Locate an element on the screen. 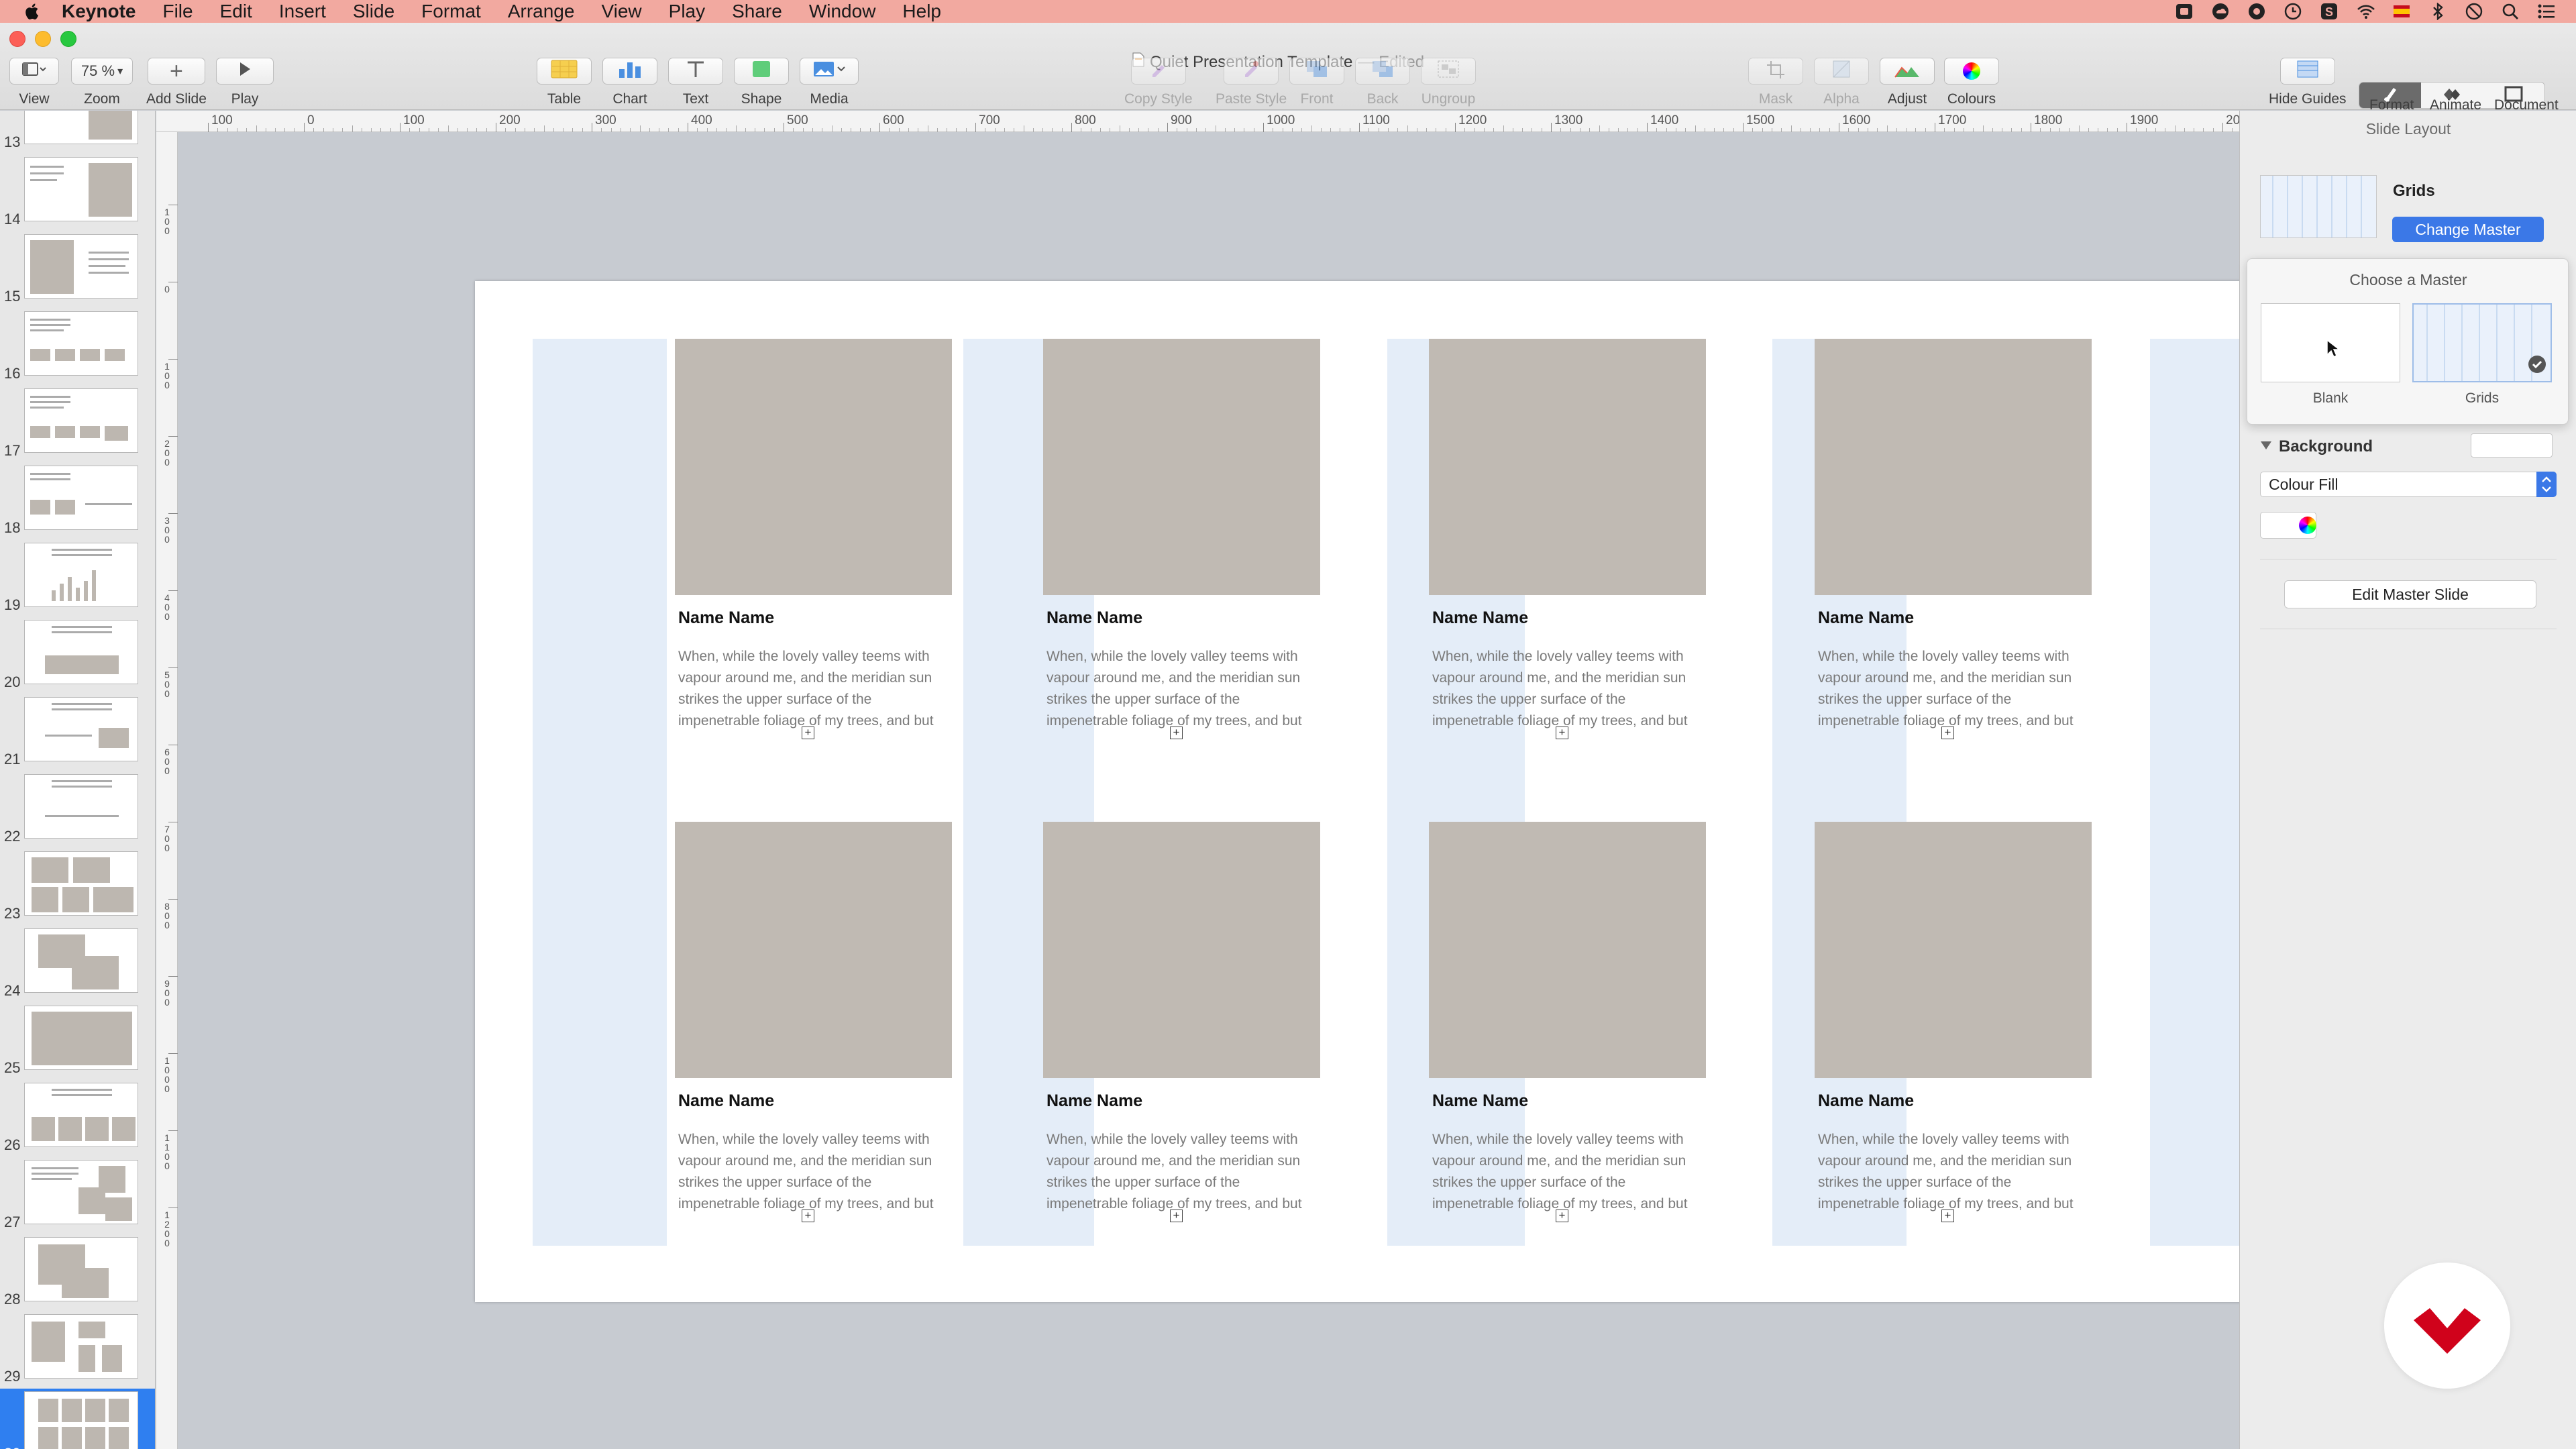  menu-edit: Edit is located at coordinates (236, 11).